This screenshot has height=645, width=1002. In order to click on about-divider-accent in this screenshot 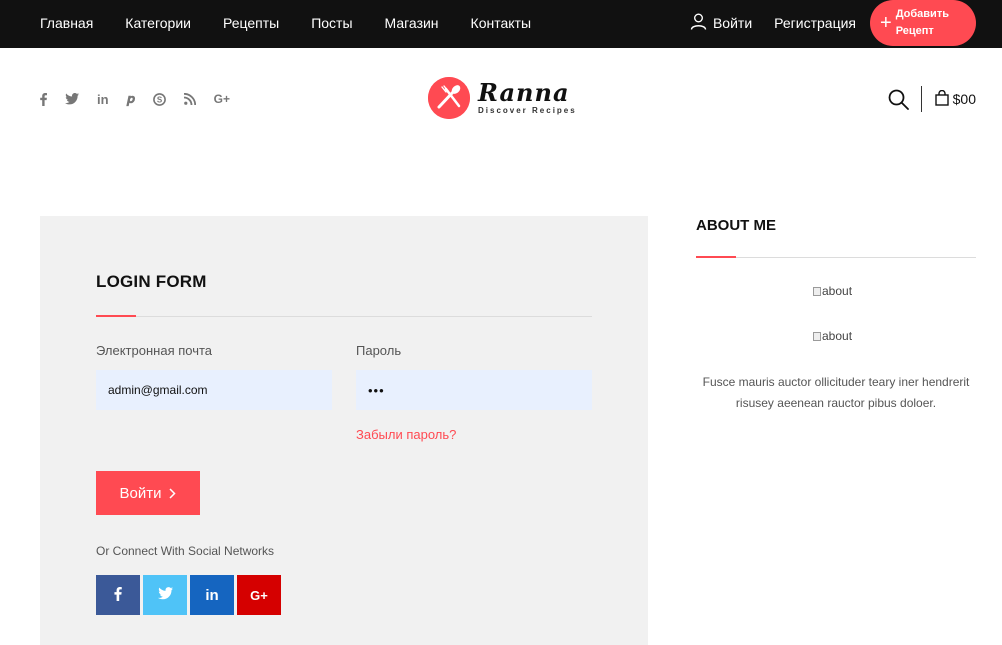, I will do `click(716, 257)`.